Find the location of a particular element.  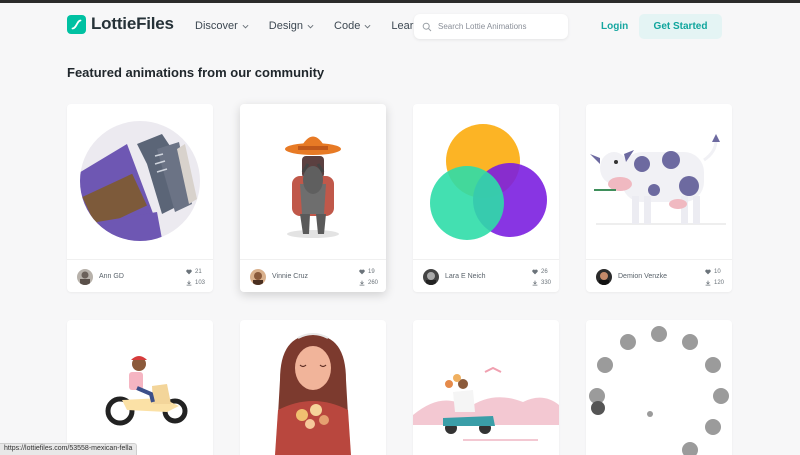

animation-card: Demion Venzke 10 120 is located at coordinates (659, 198).